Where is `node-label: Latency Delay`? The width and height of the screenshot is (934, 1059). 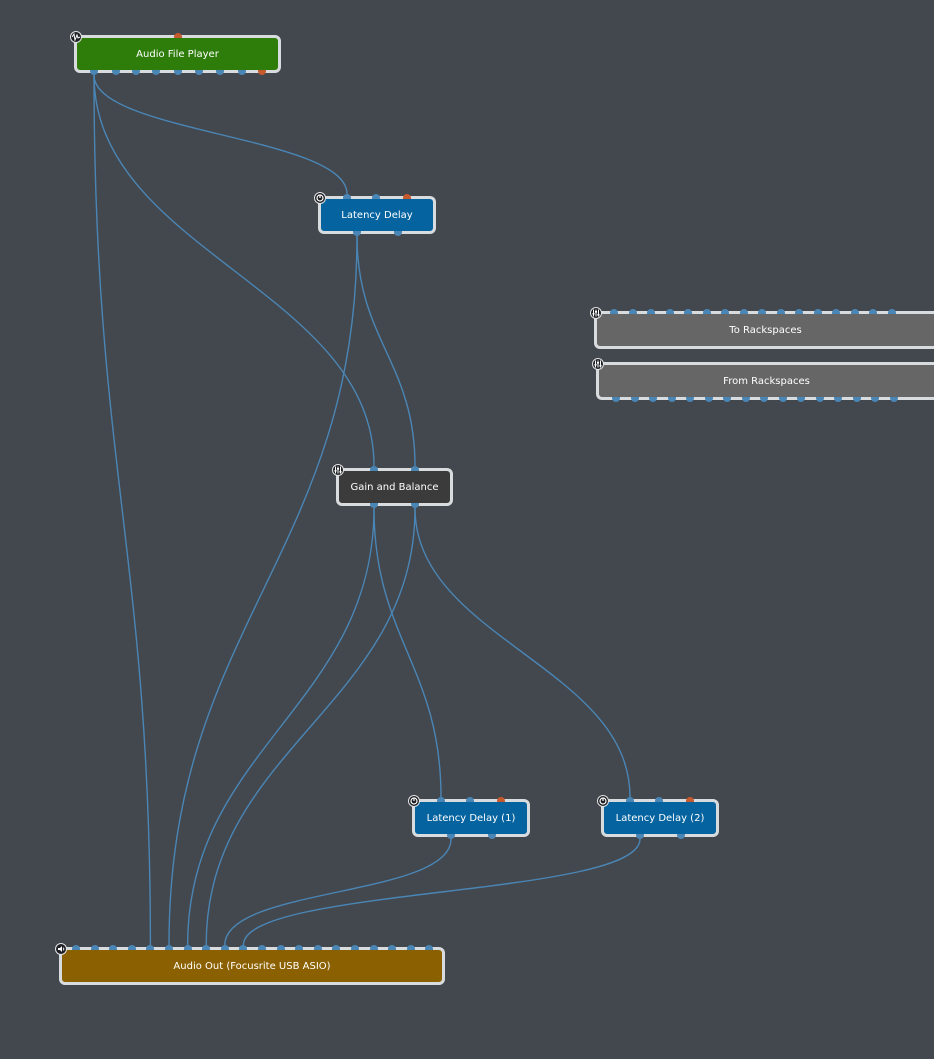
node-label: Latency Delay is located at coordinates (377, 215).